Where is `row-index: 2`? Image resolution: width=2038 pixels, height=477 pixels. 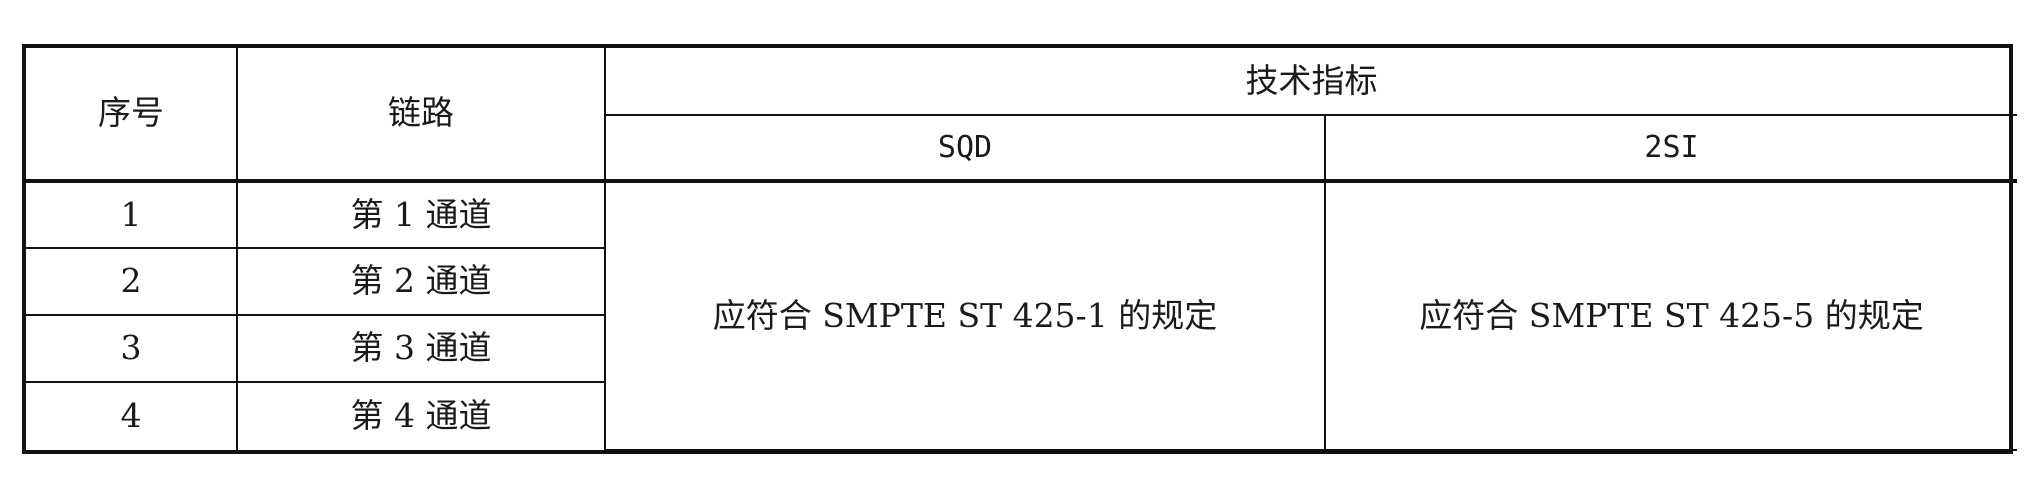
row-index: 2 is located at coordinates (132, 281).